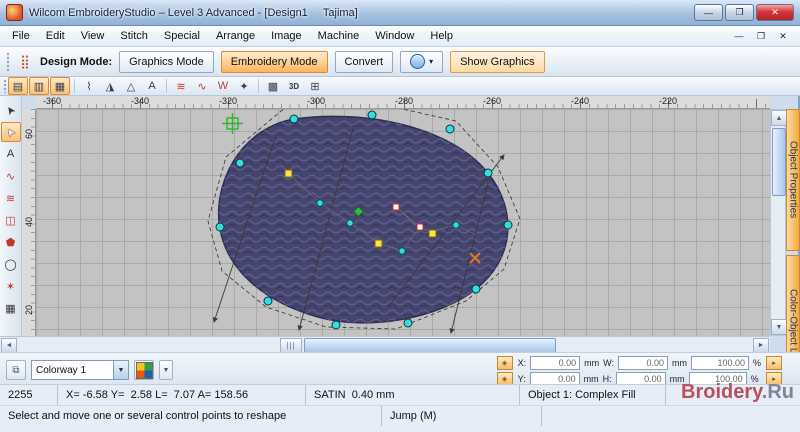  What do you see at coordinates (181, 86) in the screenshot?
I see `contour-icon: ≋` at bounding box center [181, 86].